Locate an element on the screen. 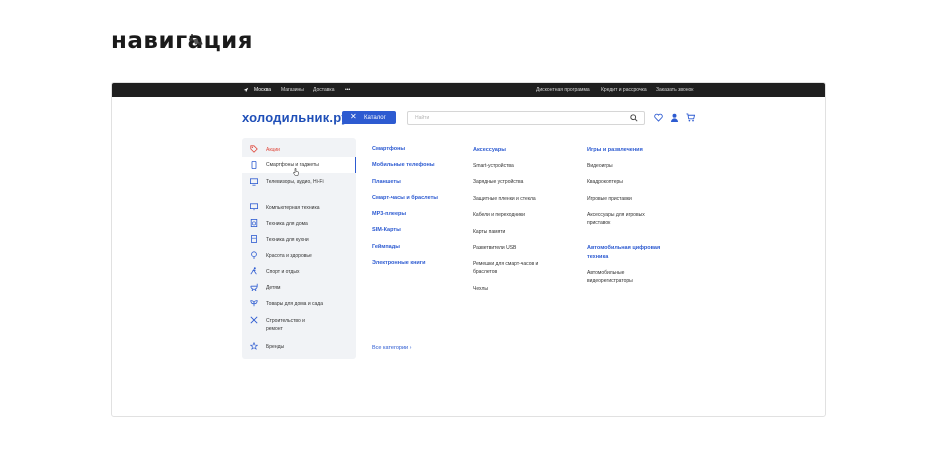  site-logo: холодильник.ру is located at coordinates (295, 117).